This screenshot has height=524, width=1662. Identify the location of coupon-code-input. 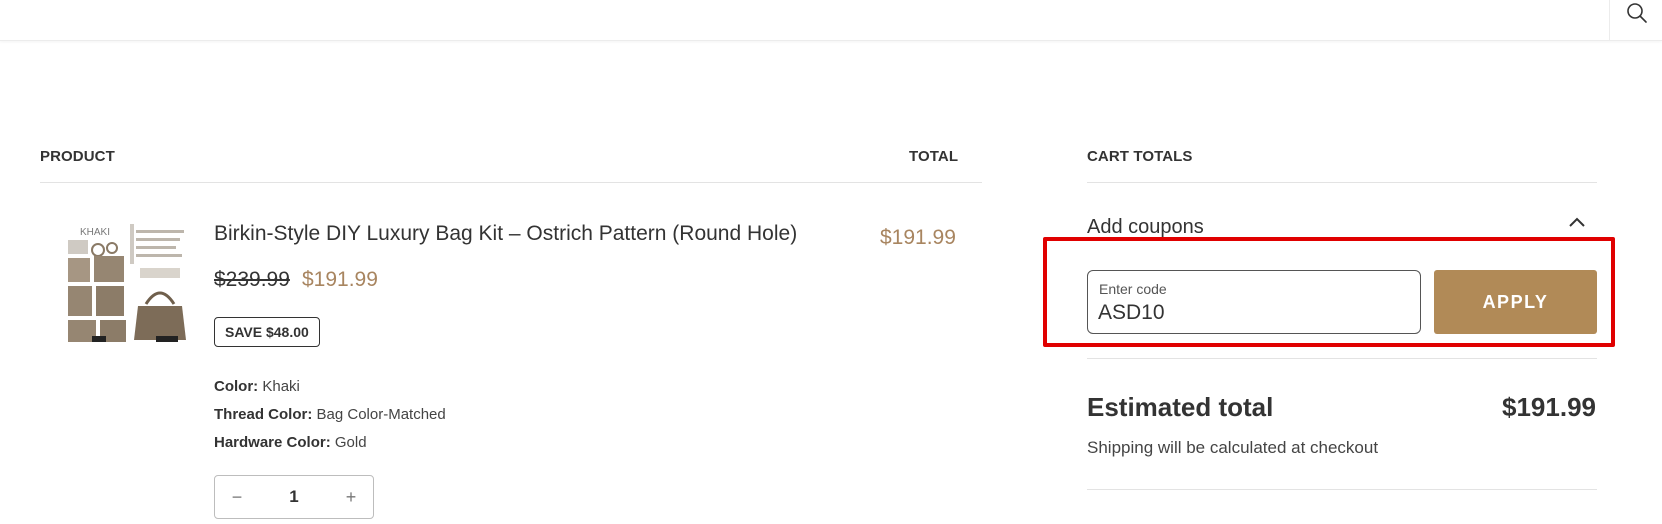
(1248, 313).